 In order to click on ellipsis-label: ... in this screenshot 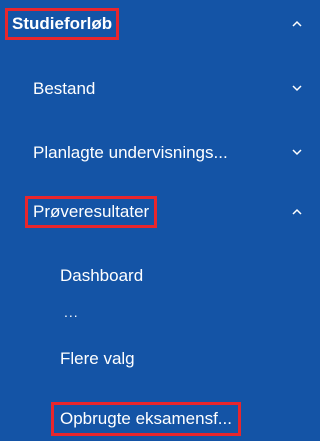, I will do `click(71, 312)`.